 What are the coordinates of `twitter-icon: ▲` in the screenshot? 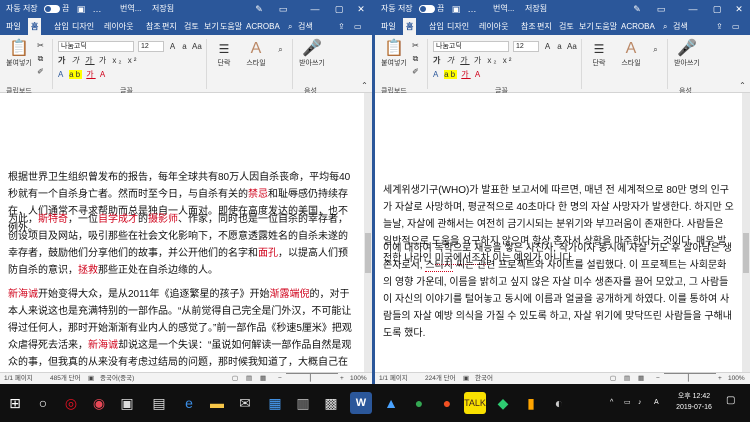 It's located at (391, 403).